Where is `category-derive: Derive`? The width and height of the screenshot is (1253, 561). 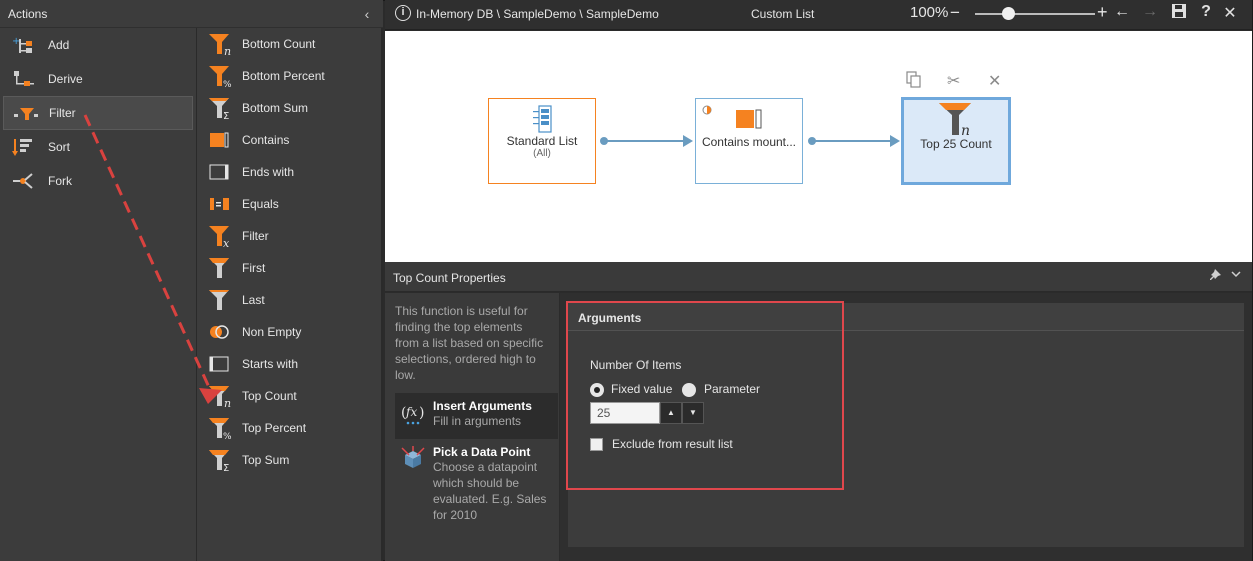
category-derive: Derive is located at coordinates (98, 79).